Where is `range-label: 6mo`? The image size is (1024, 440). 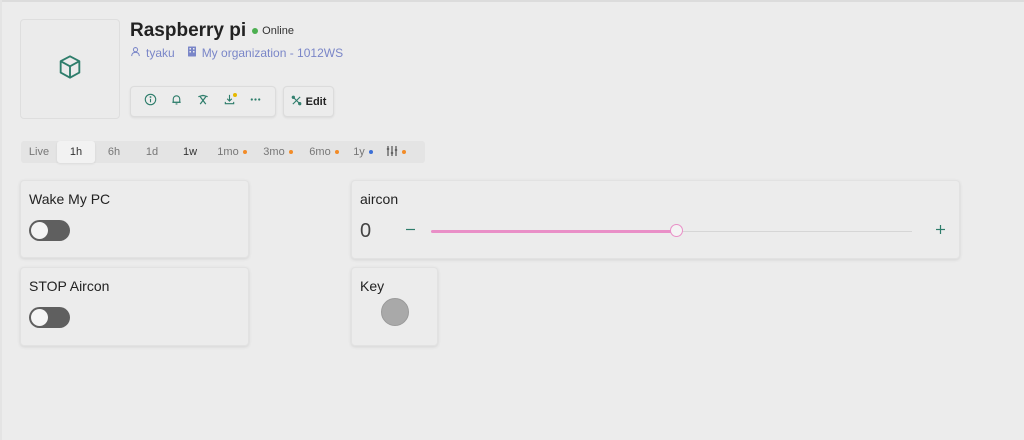 range-label: 6mo is located at coordinates (320, 152).